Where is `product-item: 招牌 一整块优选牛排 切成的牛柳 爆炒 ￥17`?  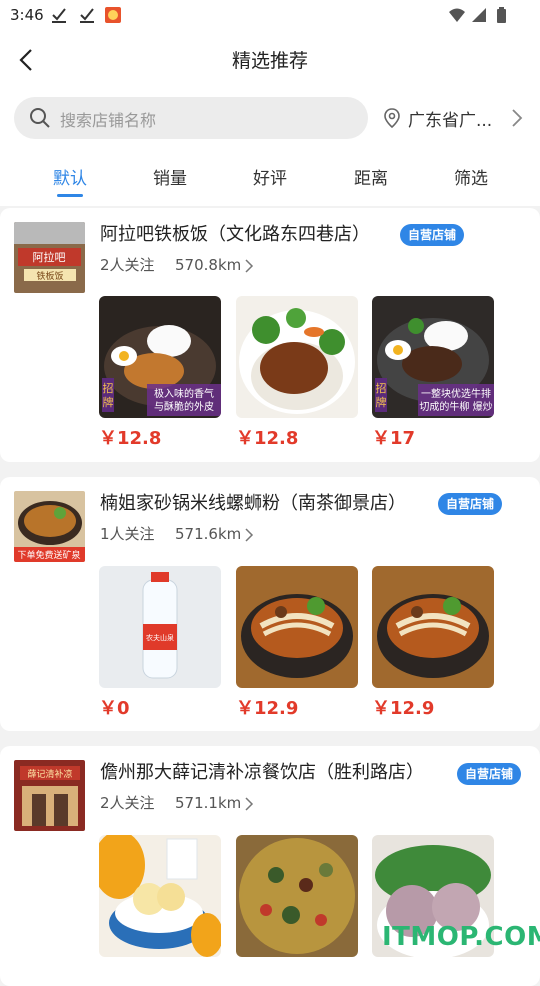
product-item: 招牌 一整块优选牛排 切成的牛柳 爆炒 ￥17 is located at coordinates (433, 373).